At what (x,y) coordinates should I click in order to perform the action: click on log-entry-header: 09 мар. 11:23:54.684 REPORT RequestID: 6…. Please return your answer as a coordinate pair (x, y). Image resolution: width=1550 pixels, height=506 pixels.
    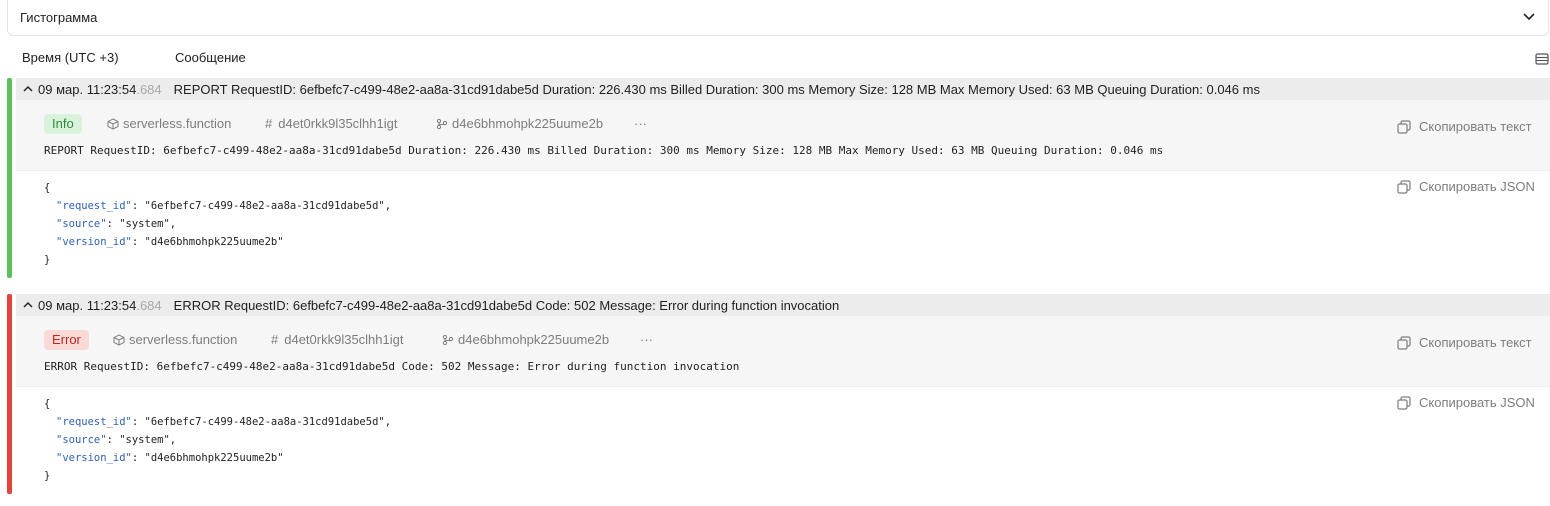
    Looking at the image, I should click on (783, 89).